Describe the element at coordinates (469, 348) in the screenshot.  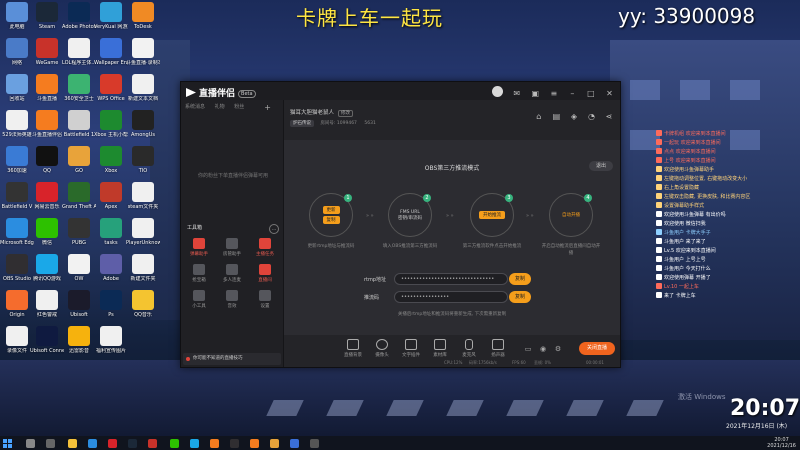
I see `mic-button: 麦克风` at that location.